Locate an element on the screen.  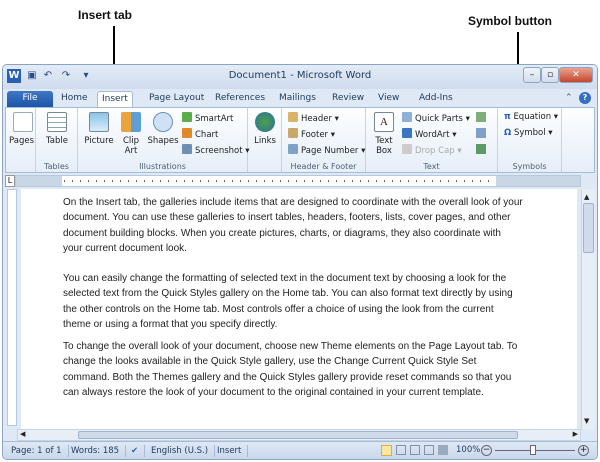
scroll-up-icon: ▲ is located at coordinates (586, 197).